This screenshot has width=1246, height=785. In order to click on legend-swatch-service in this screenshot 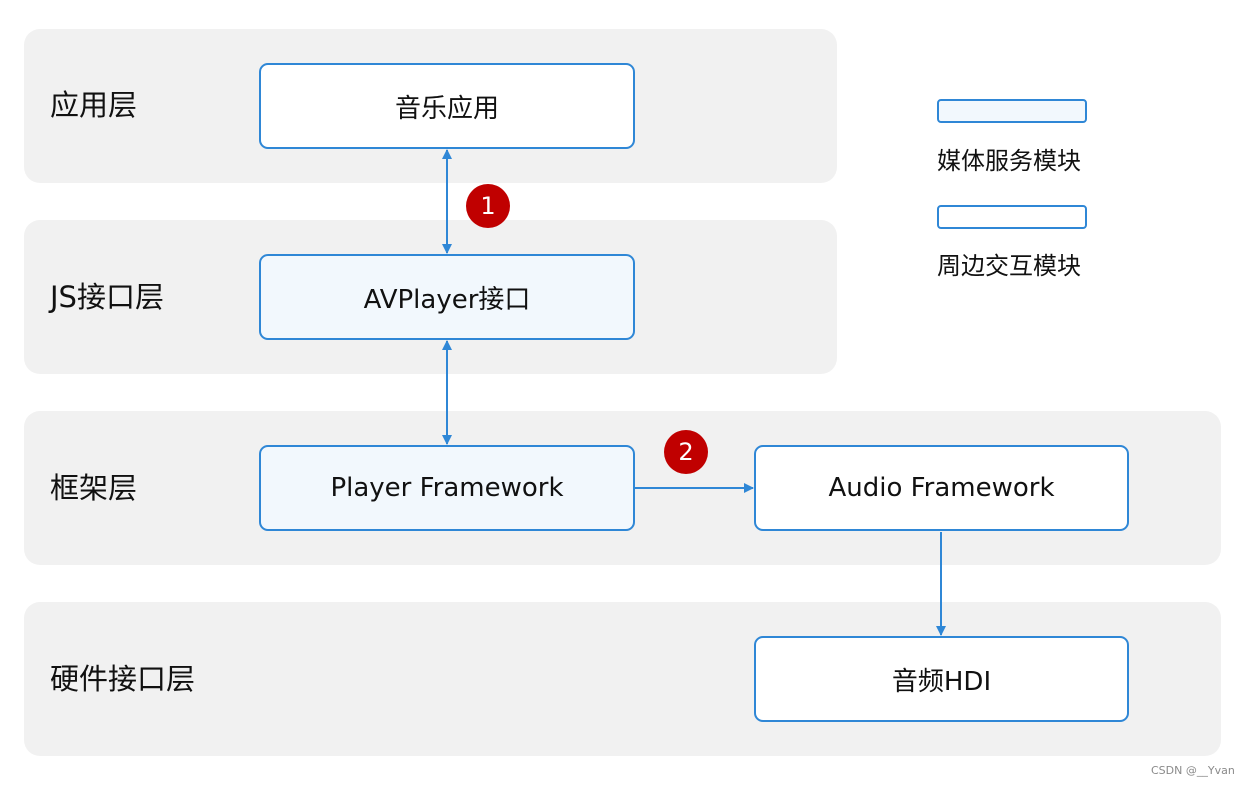, I will do `click(1012, 111)`.